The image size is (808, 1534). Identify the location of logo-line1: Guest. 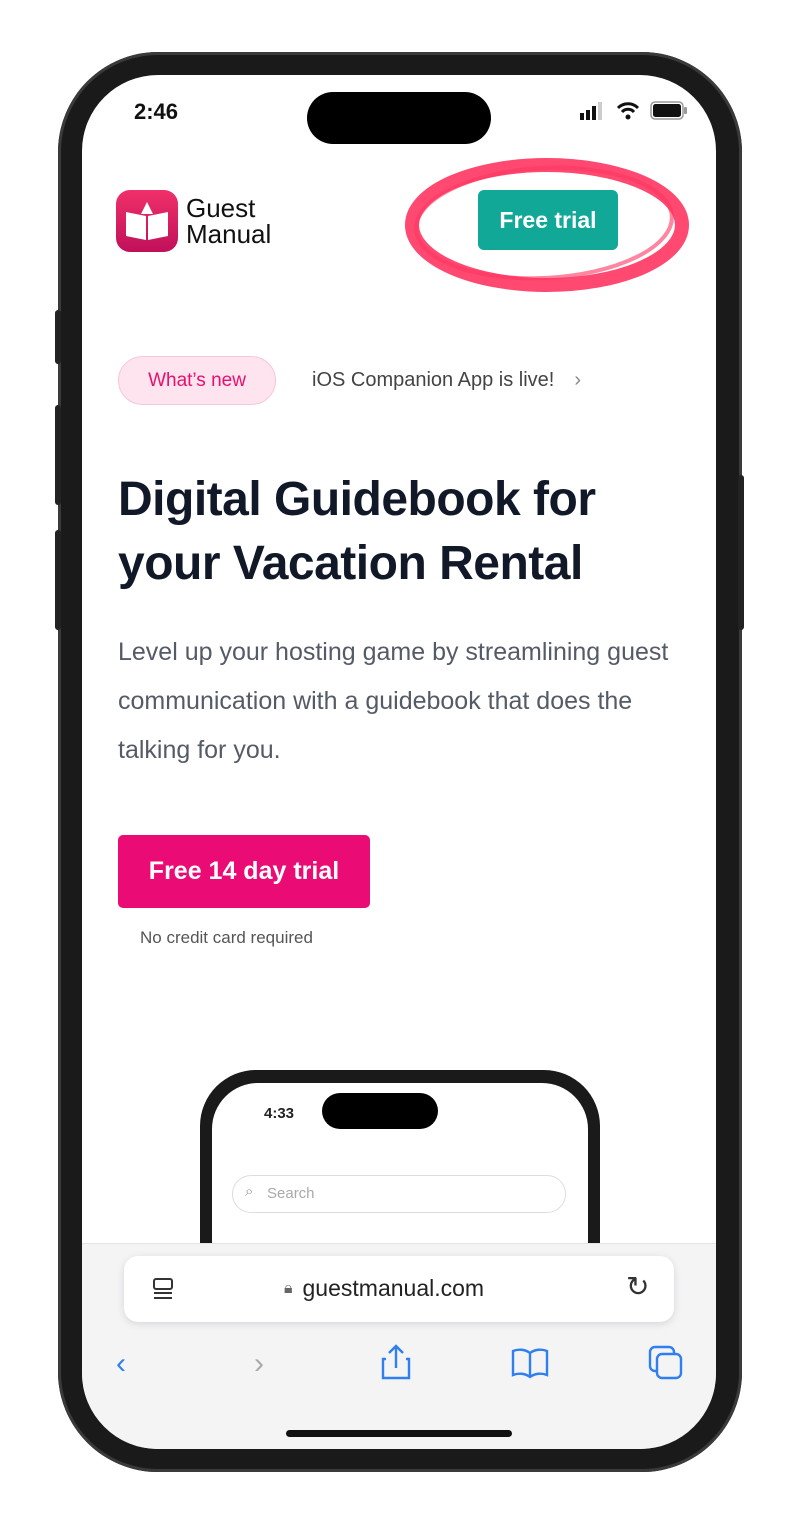
(221, 208).